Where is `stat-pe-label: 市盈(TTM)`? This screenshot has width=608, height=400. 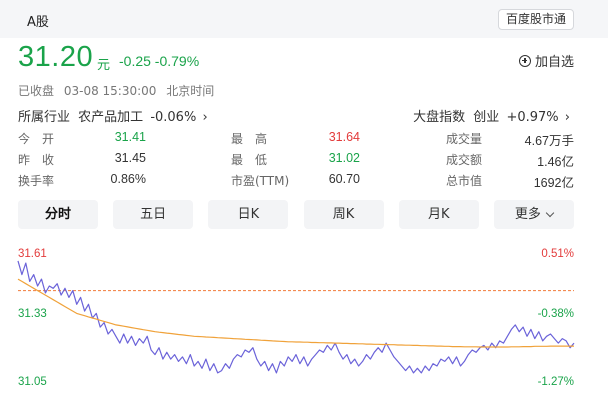
stat-pe-label: 市盈(TTM) is located at coordinates (260, 181).